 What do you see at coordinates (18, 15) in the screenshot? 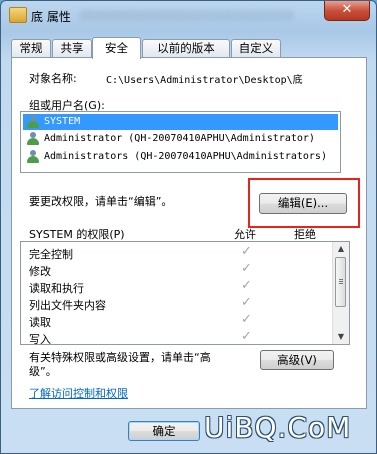
I see `folder-icon` at bounding box center [18, 15].